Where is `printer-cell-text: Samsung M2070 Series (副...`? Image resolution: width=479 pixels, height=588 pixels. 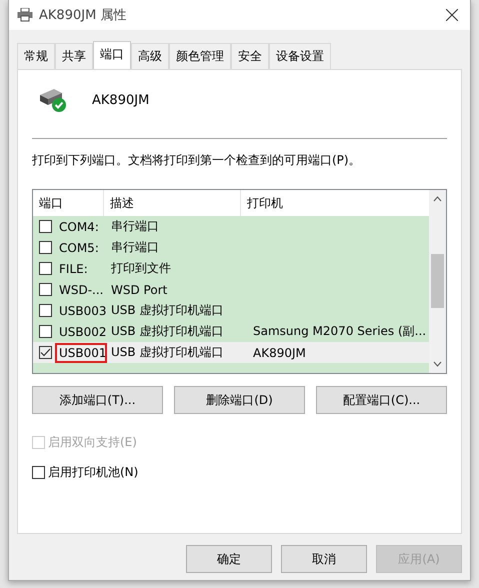
printer-cell-text: Samsung M2070 Series (副... is located at coordinates (339, 331).